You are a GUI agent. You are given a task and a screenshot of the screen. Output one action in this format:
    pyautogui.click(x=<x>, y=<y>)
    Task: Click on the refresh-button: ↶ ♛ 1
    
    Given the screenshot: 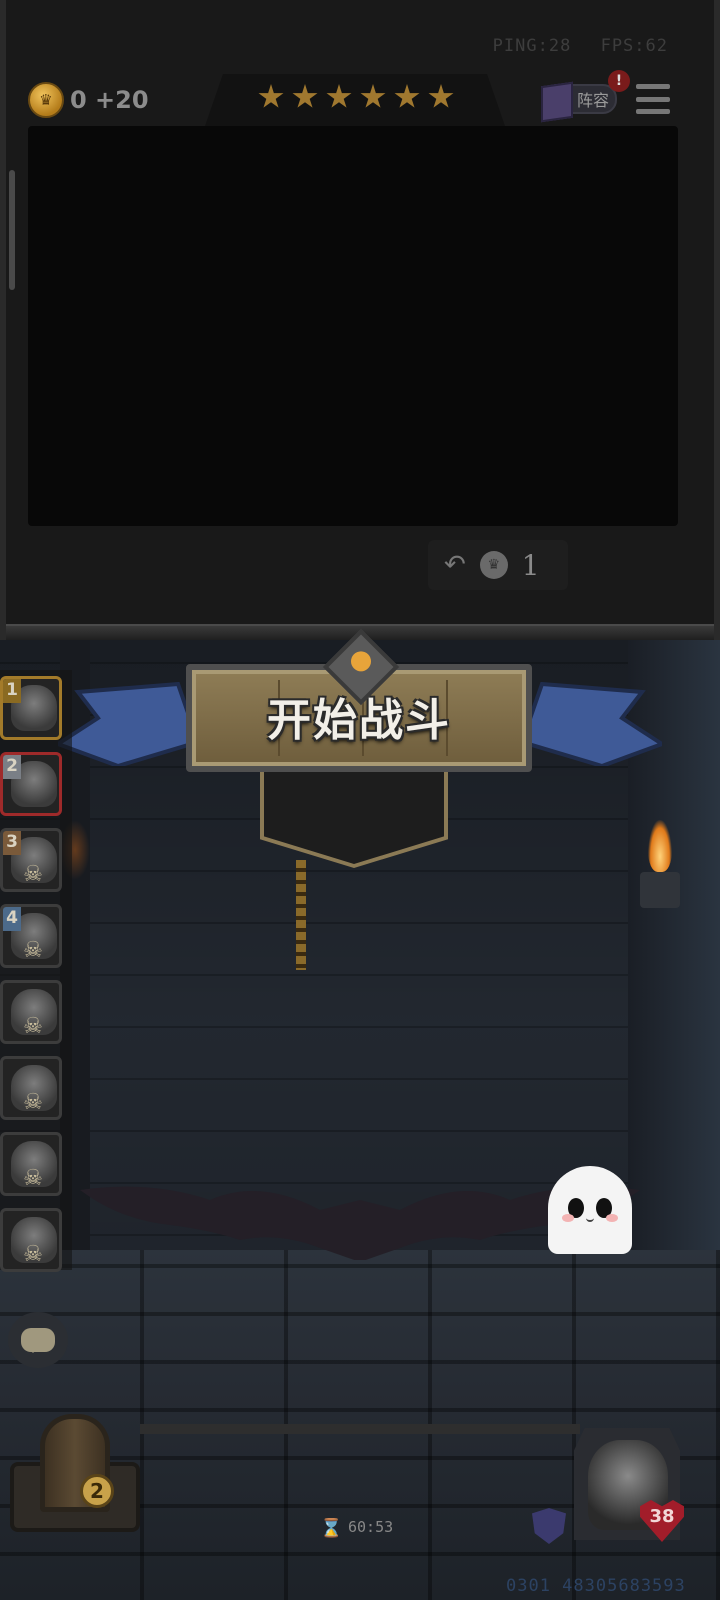 What is the action you would take?
    pyautogui.click(x=498, y=565)
    